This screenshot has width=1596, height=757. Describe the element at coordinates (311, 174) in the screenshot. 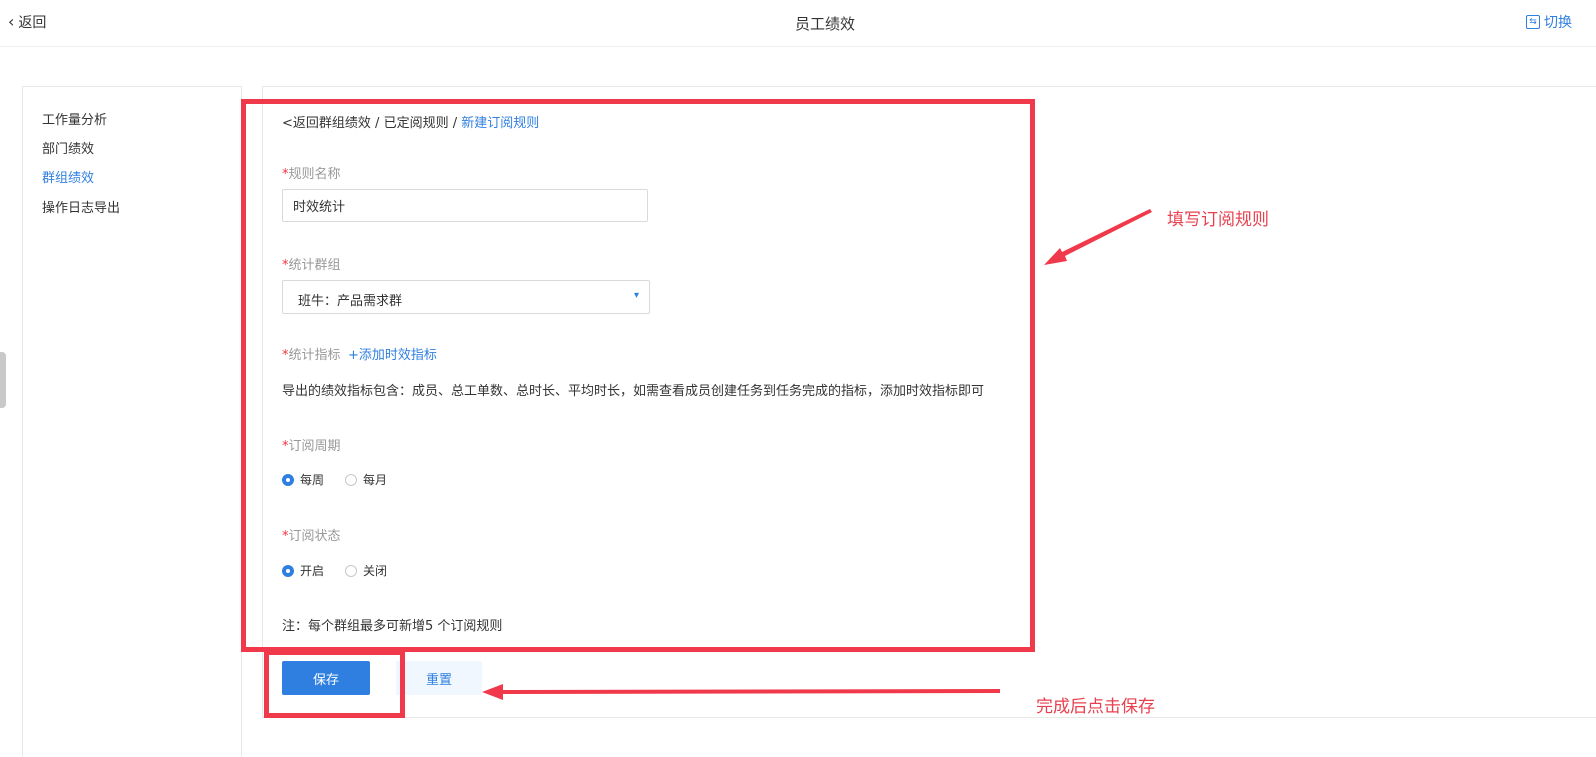

I see `rule-name-label: *规则名称` at that location.